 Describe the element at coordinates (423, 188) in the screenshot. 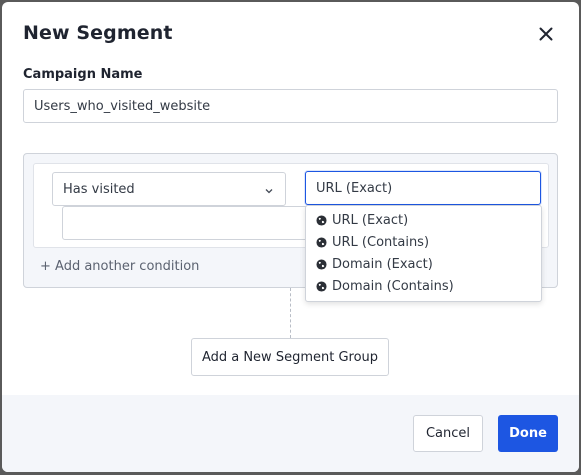

I see `match-type-input` at that location.